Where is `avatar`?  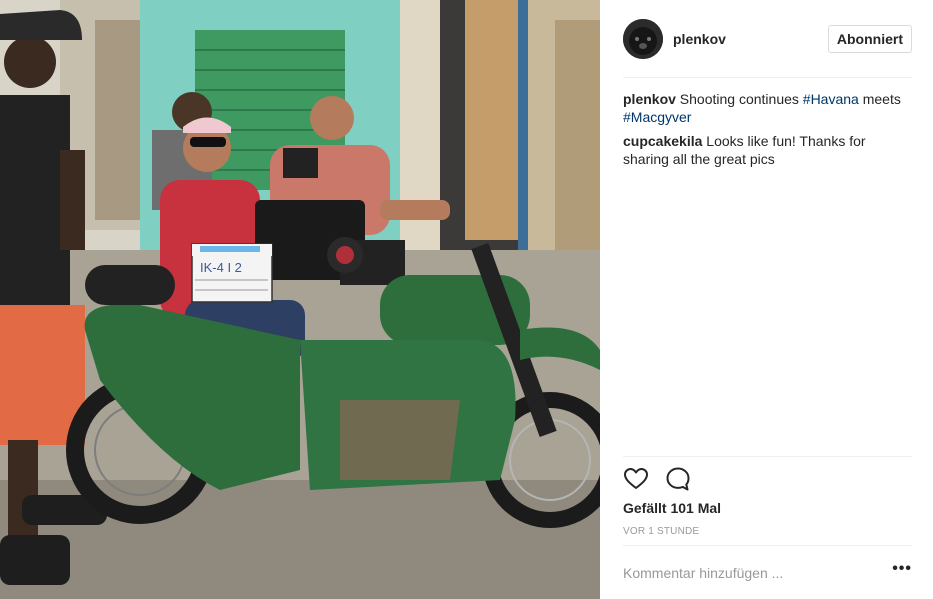
avatar is located at coordinates (643, 39).